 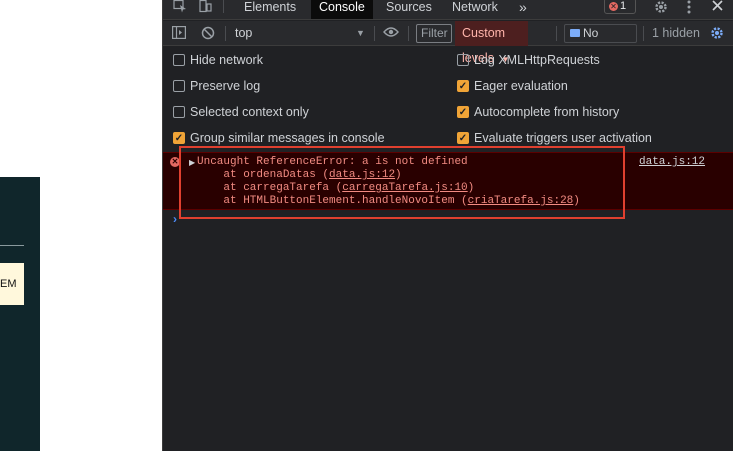 I want to click on settings-gear-icon, so click(x=661, y=7).